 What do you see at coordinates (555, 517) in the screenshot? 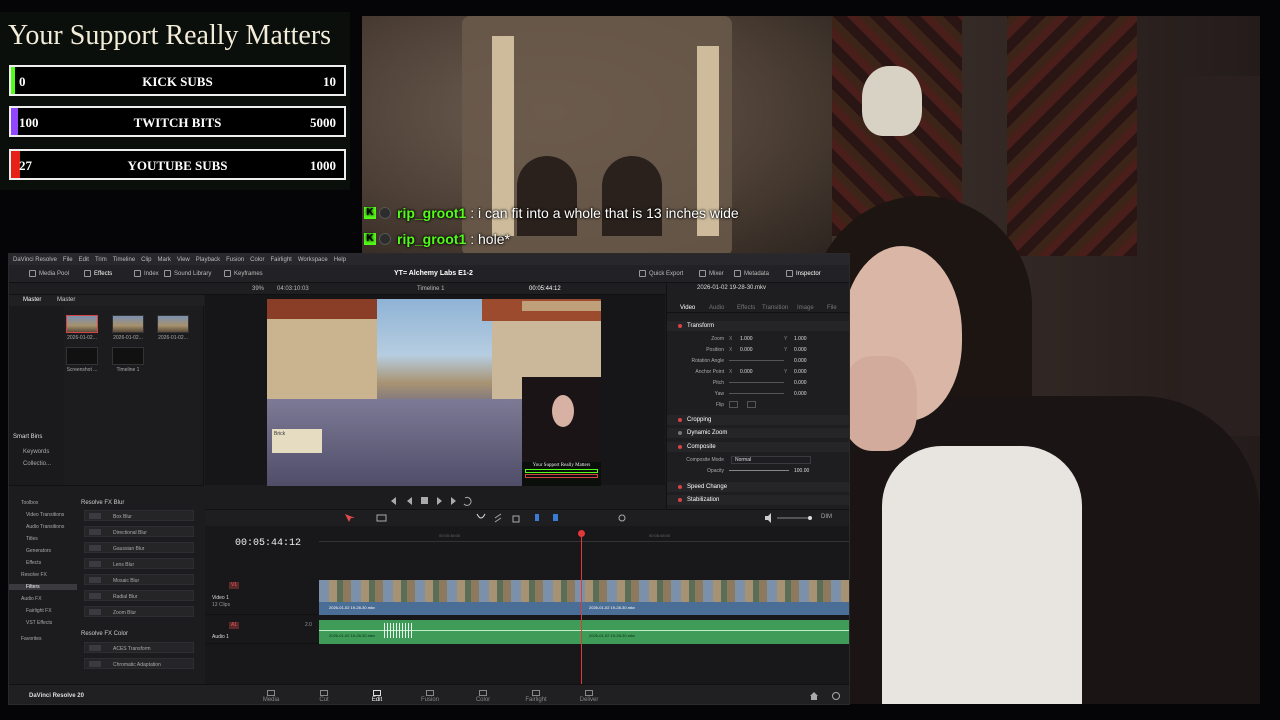
I see `marker-icon` at bounding box center [555, 517].